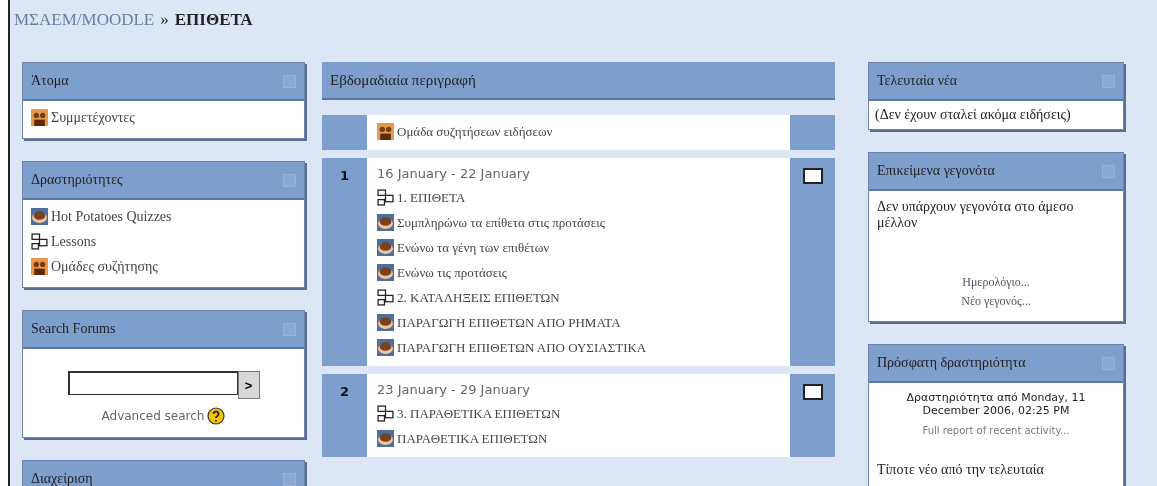 Image resolution: width=1157 pixels, height=486 pixels. I want to click on block-title: Άτομα, so click(50, 81).